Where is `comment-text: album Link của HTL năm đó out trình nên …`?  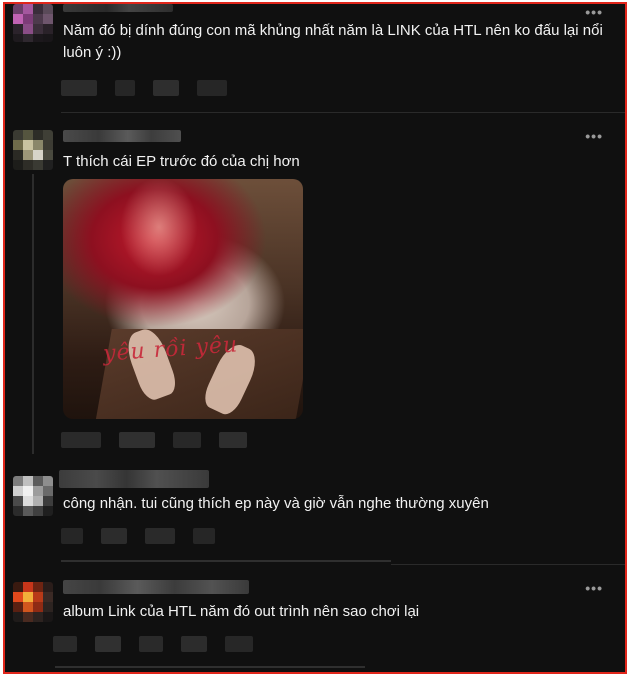 comment-text: album Link của HTL năm đó out trình nên … is located at coordinates (241, 611).